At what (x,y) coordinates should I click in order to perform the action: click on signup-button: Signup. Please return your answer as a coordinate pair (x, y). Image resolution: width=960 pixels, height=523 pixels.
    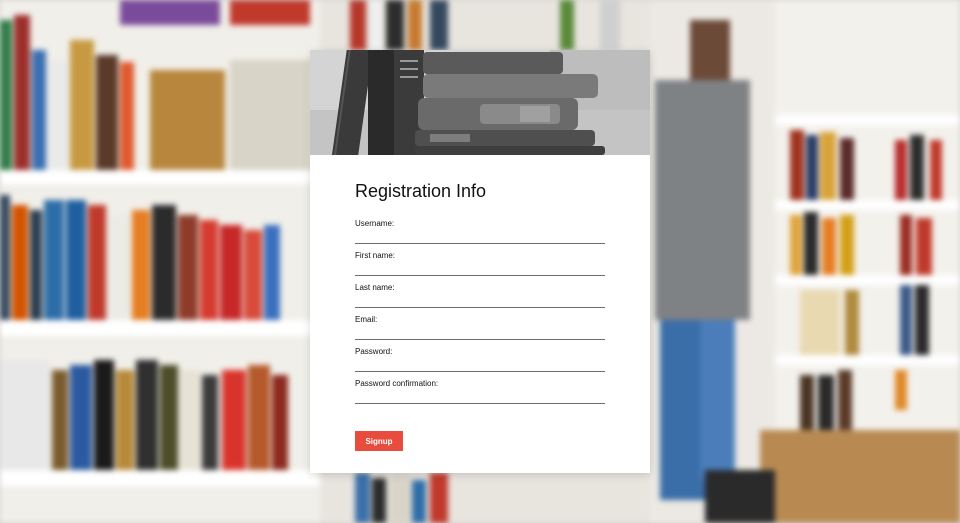
    Looking at the image, I should click on (379, 441).